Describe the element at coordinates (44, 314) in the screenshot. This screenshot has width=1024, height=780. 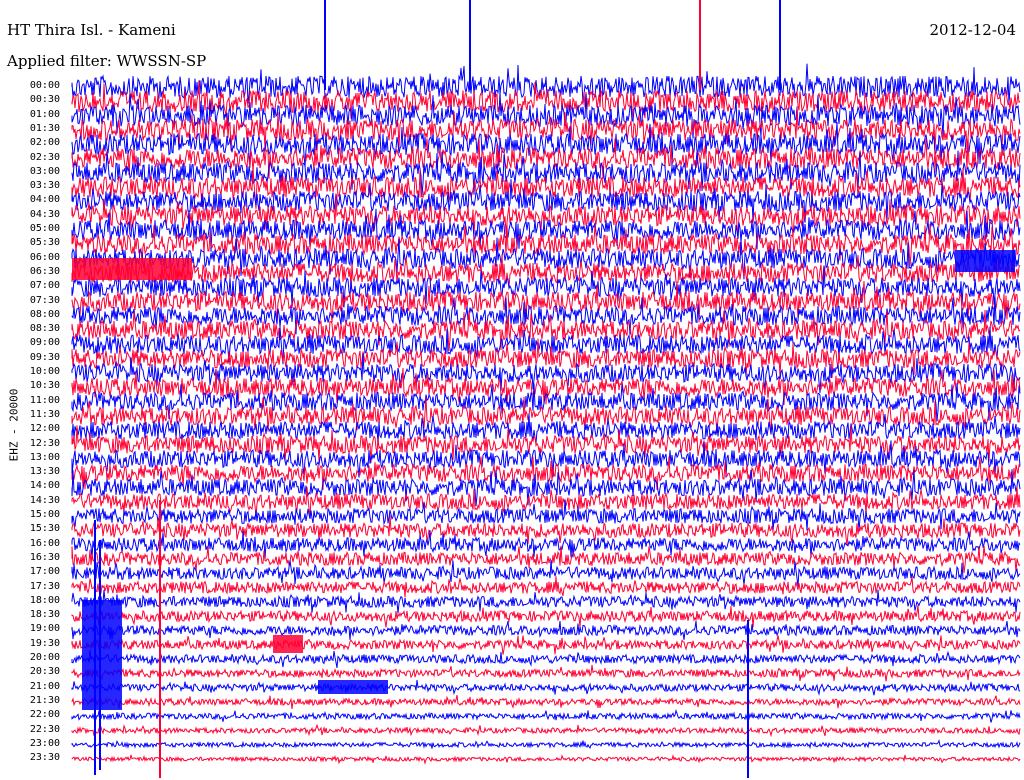
I see `time-label: 08:00` at that location.